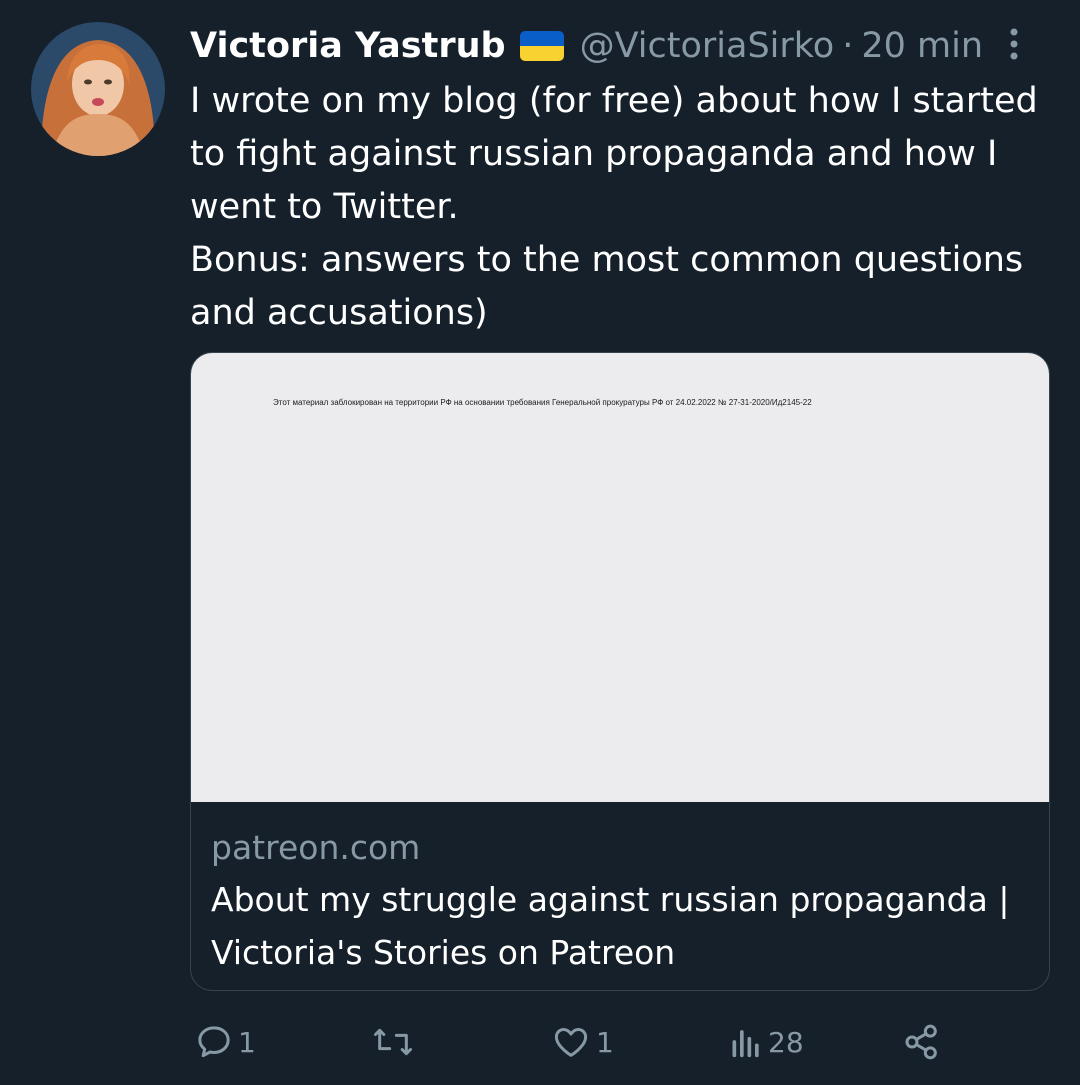 The height and width of the screenshot is (1085, 1080). I want to click on user-handle: @VictoriaSirko, so click(707, 46).